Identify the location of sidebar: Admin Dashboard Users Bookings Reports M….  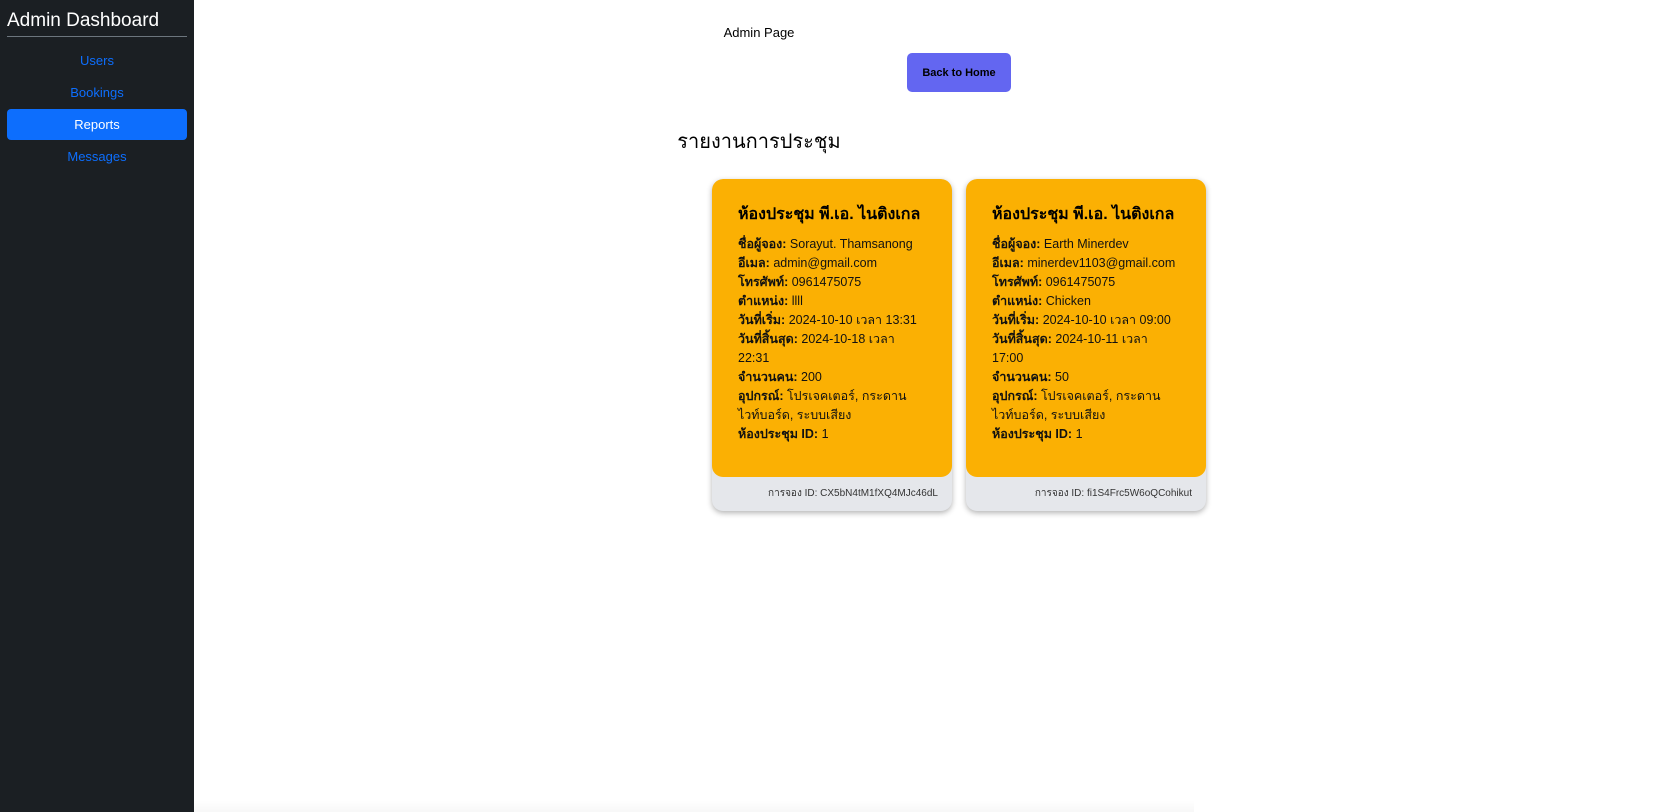
(97, 406).